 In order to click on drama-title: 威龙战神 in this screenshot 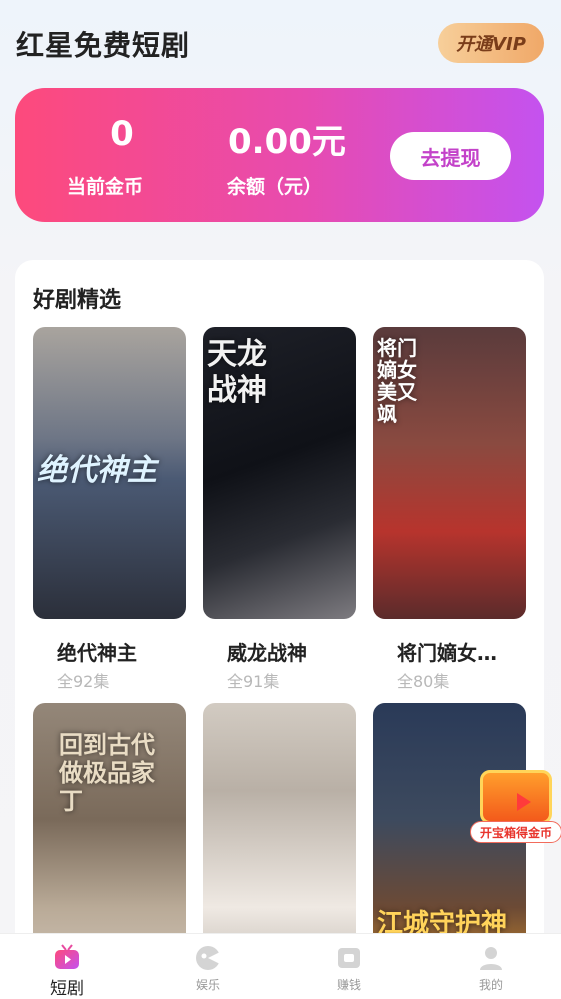, I will do `click(267, 653)`.